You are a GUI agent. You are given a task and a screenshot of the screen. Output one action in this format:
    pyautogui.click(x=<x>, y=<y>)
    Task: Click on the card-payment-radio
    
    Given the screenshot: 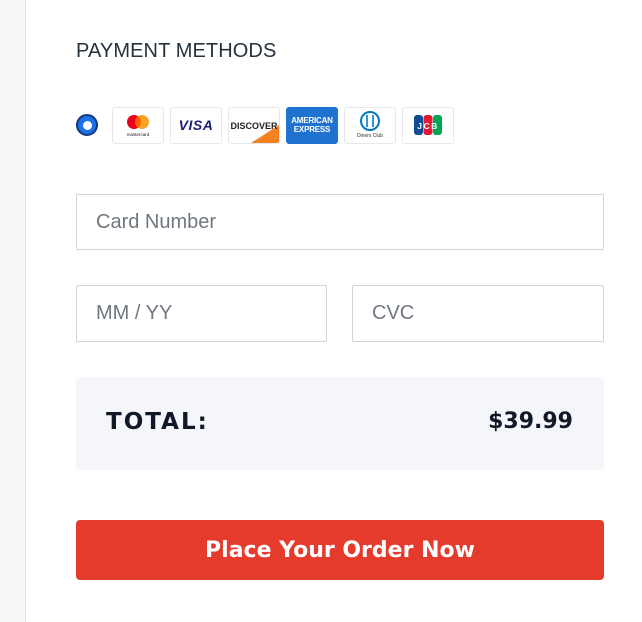 What is the action you would take?
    pyautogui.click(x=87, y=125)
    